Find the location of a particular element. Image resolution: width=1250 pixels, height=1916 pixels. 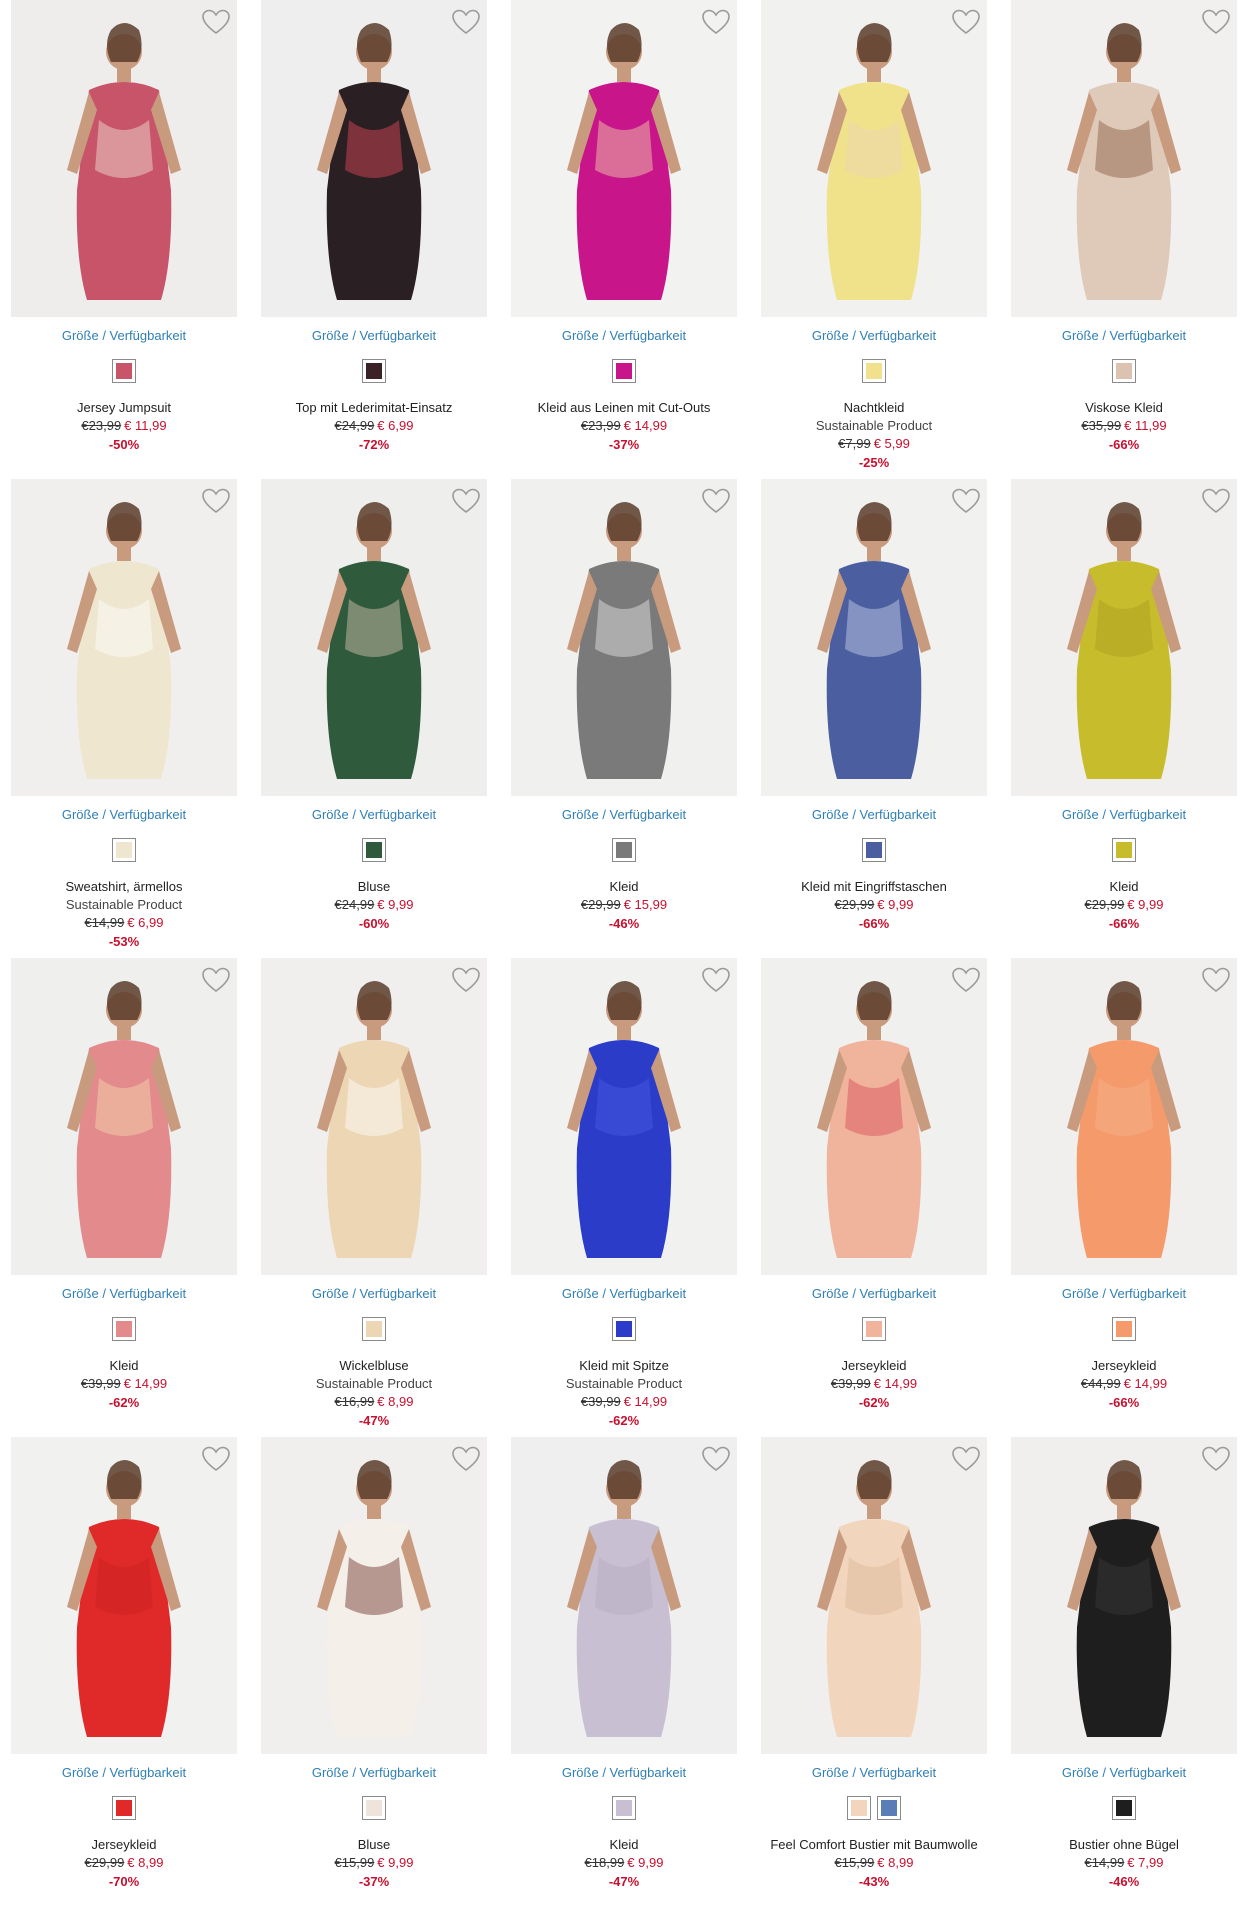

product-name: Kleid mit Eingriffstaschen is located at coordinates (874, 887).